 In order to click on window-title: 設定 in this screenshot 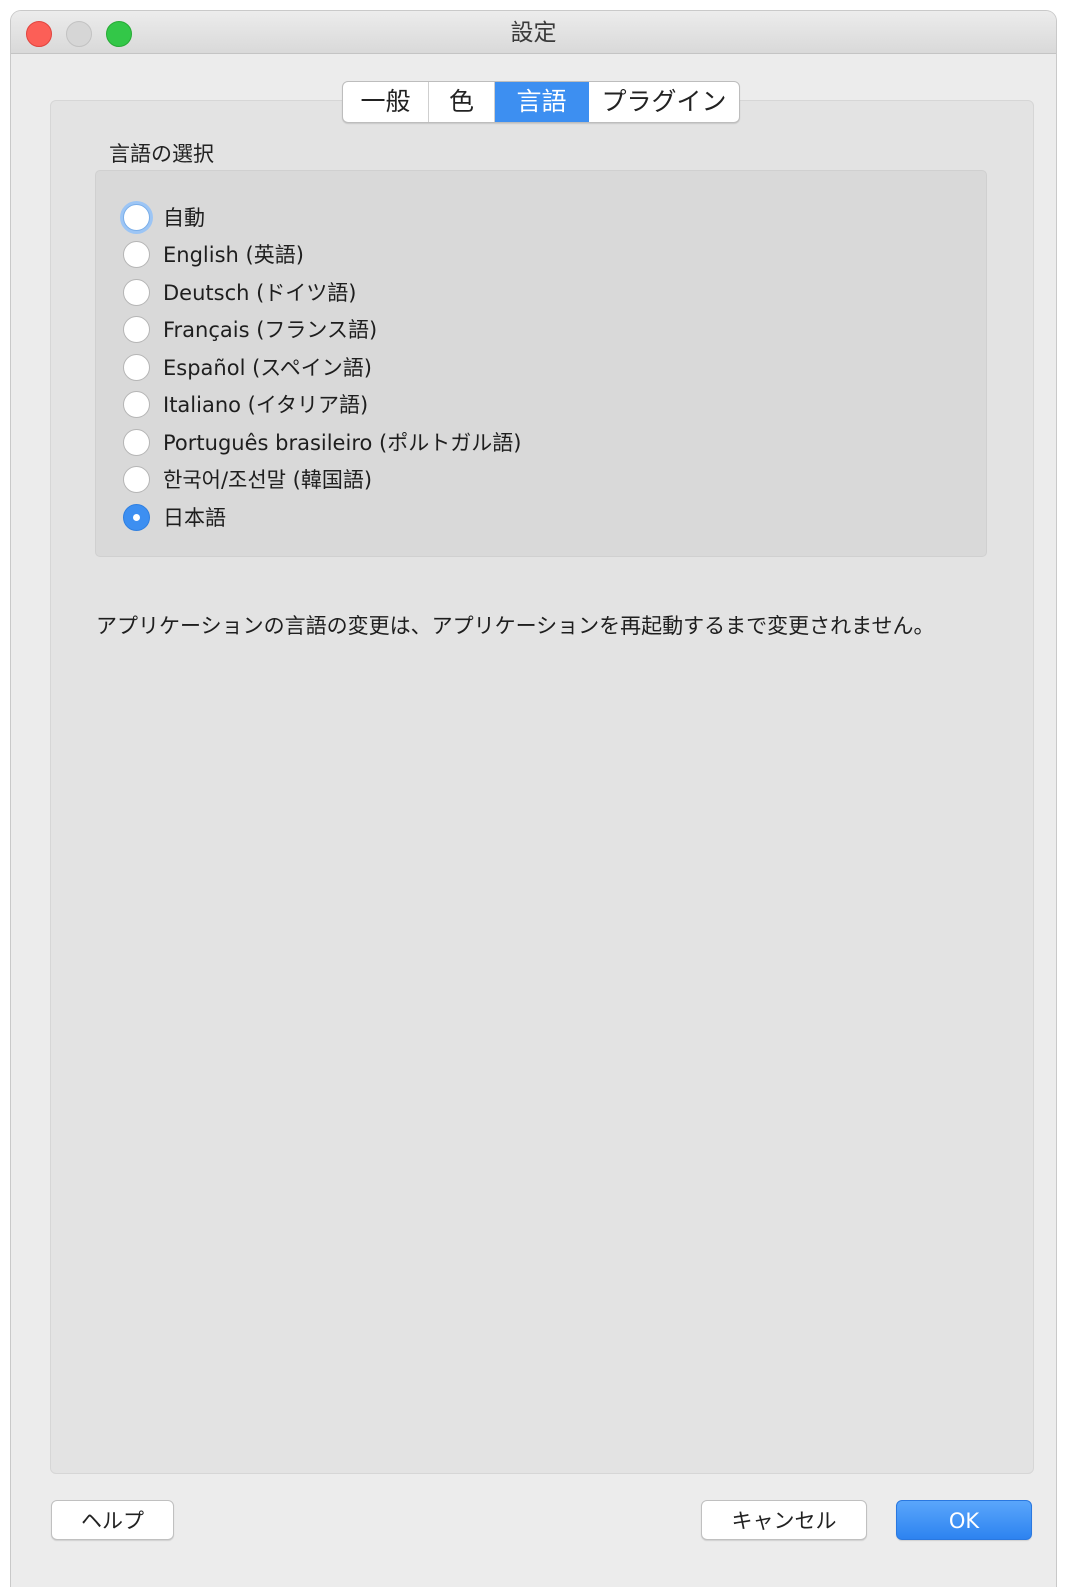, I will do `click(533, 33)`.